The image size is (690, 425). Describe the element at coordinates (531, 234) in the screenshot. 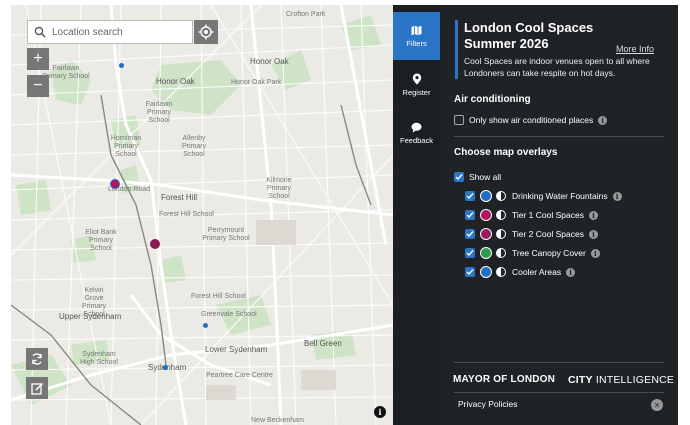

I see `overlay-row: Tier 2 Cool Spaces i` at that location.